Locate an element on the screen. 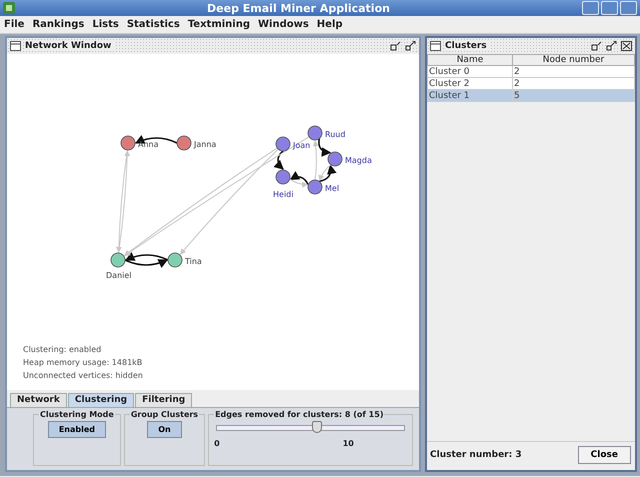 Image resolution: width=640 pixels, height=477 pixels. status-text: Clustering: enabled is located at coordinates (62, 350).